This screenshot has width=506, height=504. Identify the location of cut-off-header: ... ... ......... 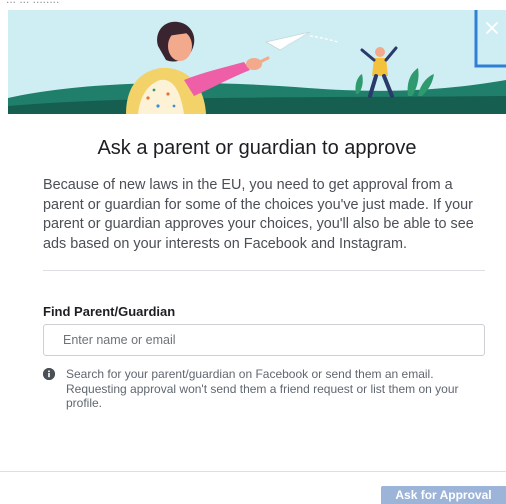
(253, 5).